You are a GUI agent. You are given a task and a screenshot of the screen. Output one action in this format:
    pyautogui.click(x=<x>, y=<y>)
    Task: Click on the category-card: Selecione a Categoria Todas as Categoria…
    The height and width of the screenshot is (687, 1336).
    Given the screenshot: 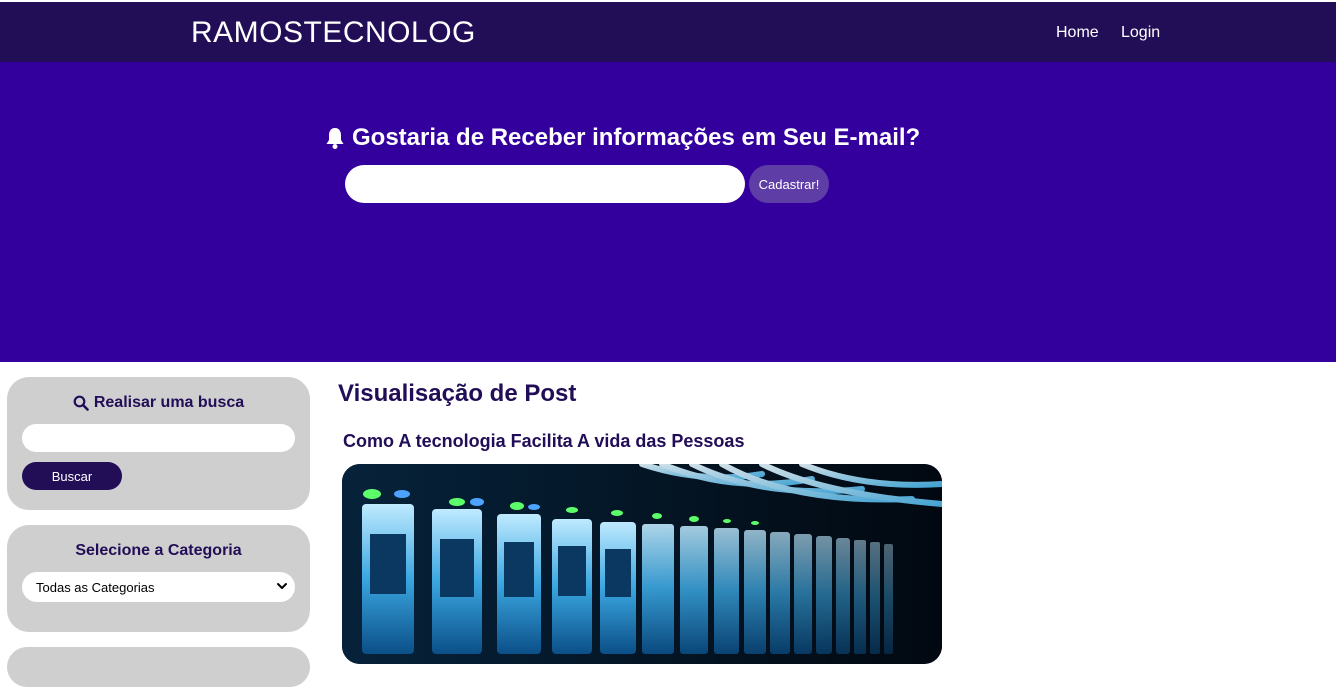 What is the action you would take?
    pyautogui.click(x=158, y=578)
    